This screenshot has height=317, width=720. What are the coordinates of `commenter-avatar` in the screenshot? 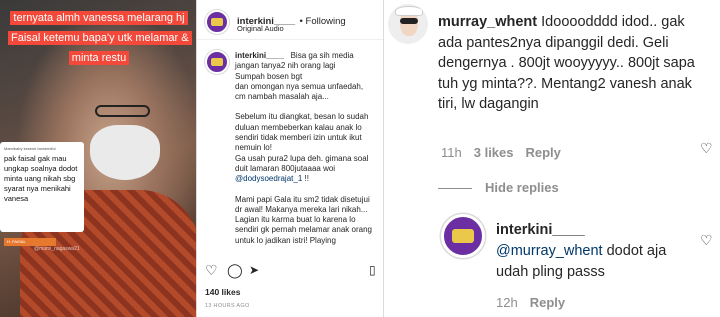 It's located at (408, 24).